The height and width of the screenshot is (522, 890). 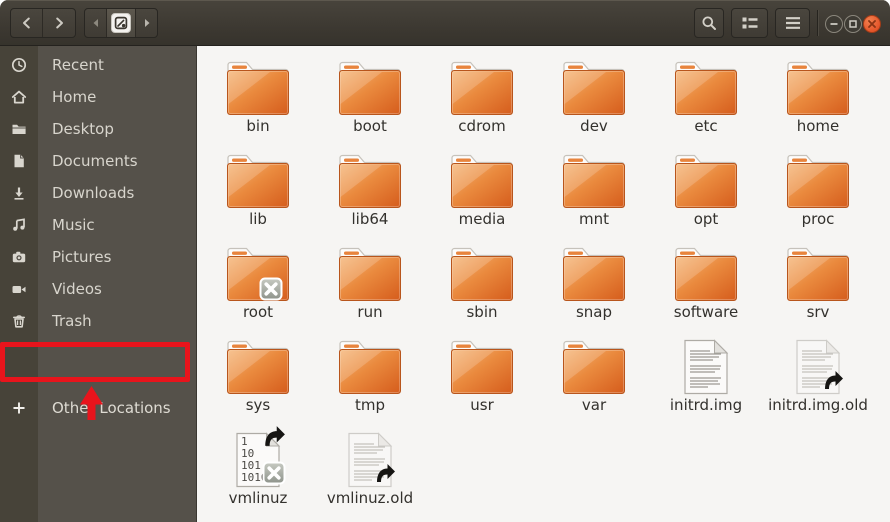 I want to click on file-item-initrd.img: initrd.img, so click(x=706, y=381).